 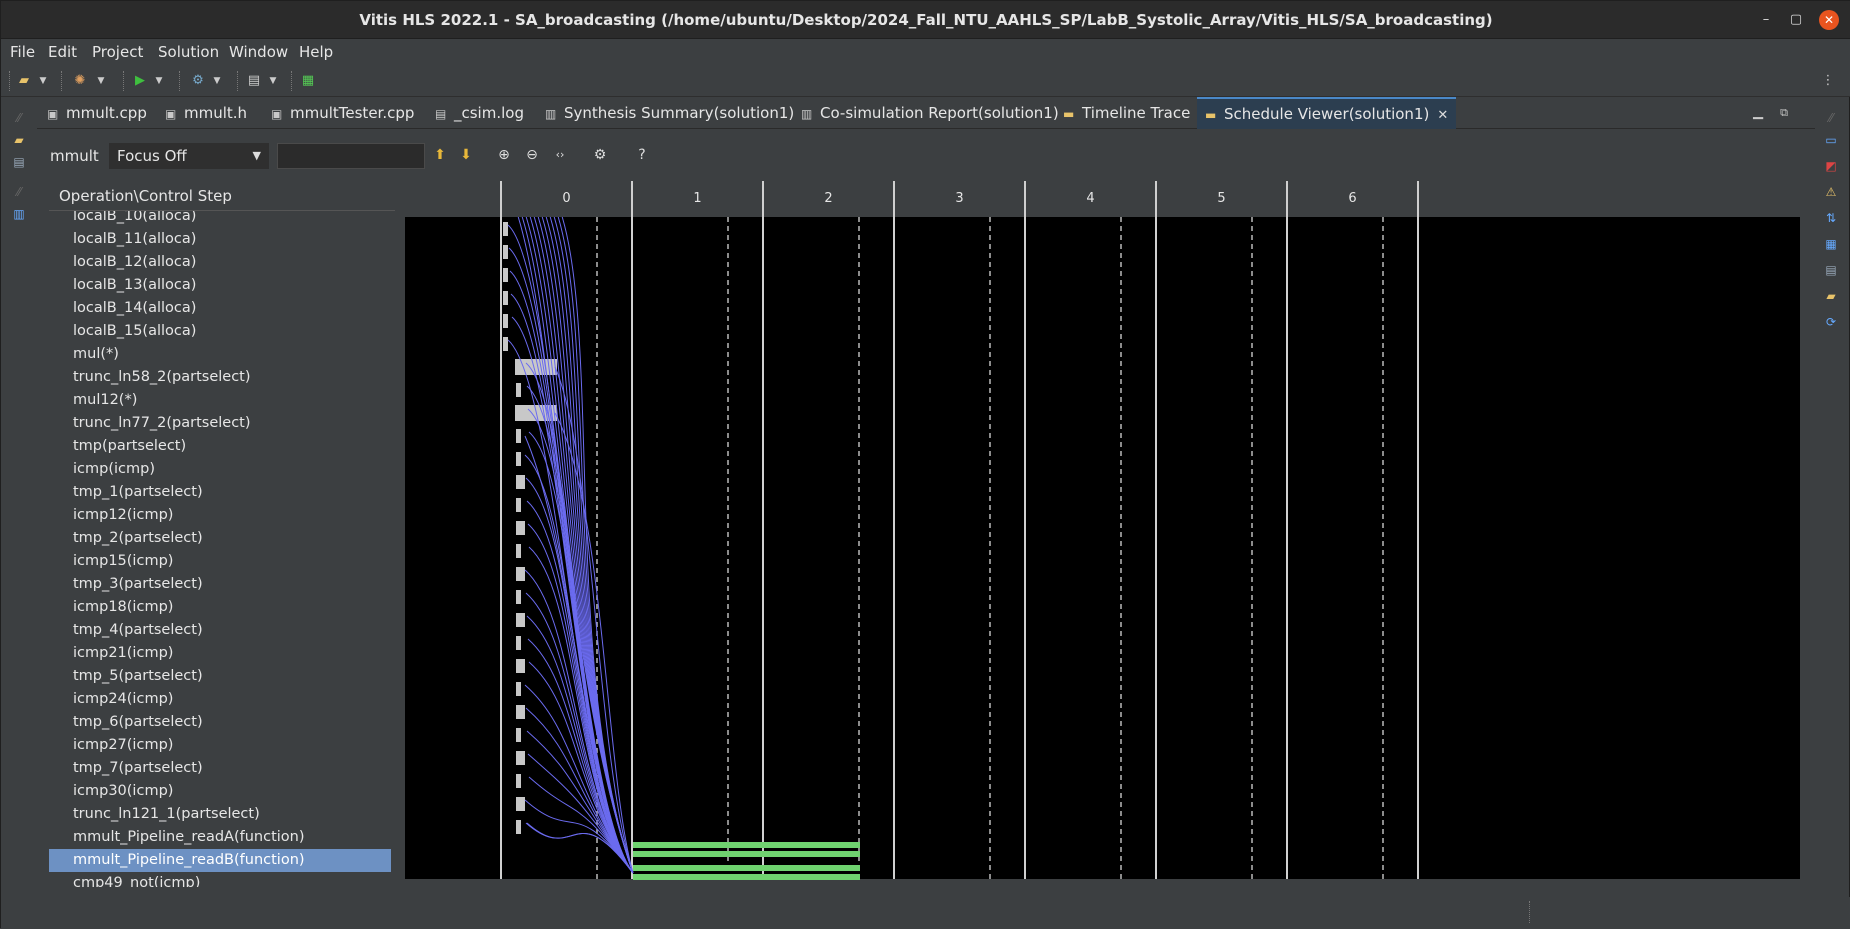 What do you see at coordinates (220, 584) in the screenshot?
I see `operation-row: tmp_3(partselect)` at bounding box center [220, 584].